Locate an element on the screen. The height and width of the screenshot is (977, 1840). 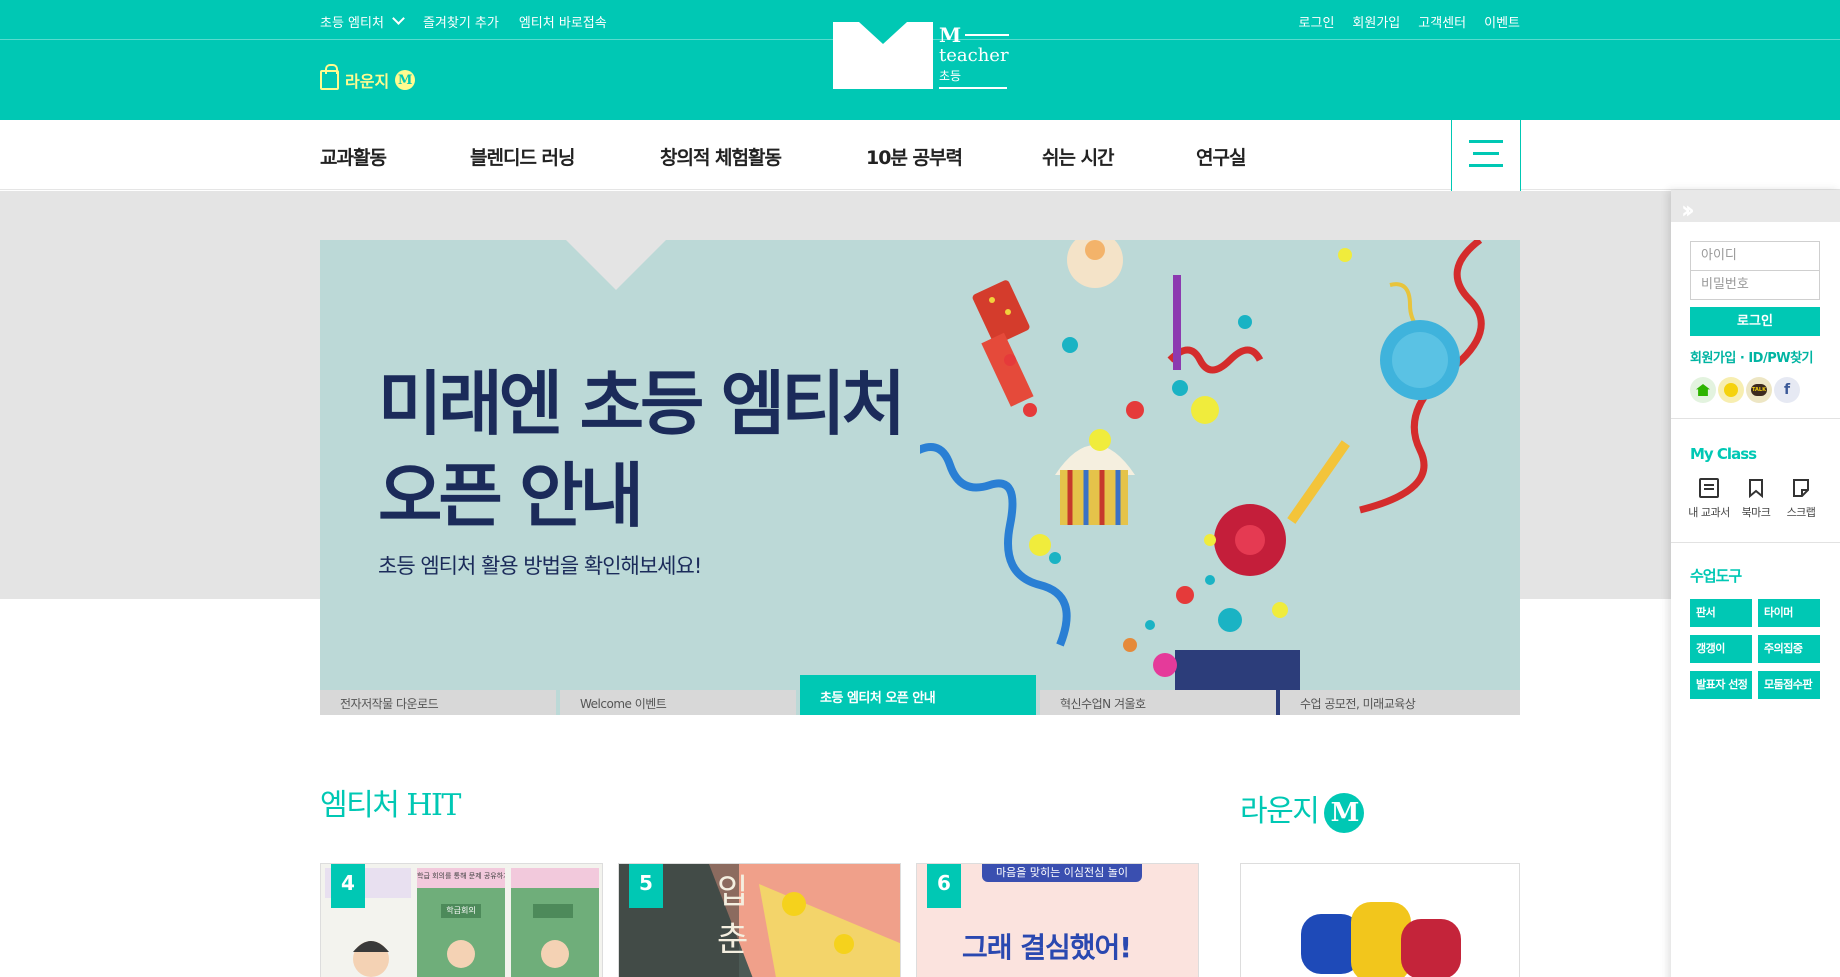
logo-mark is located at coordinates (883, 55).